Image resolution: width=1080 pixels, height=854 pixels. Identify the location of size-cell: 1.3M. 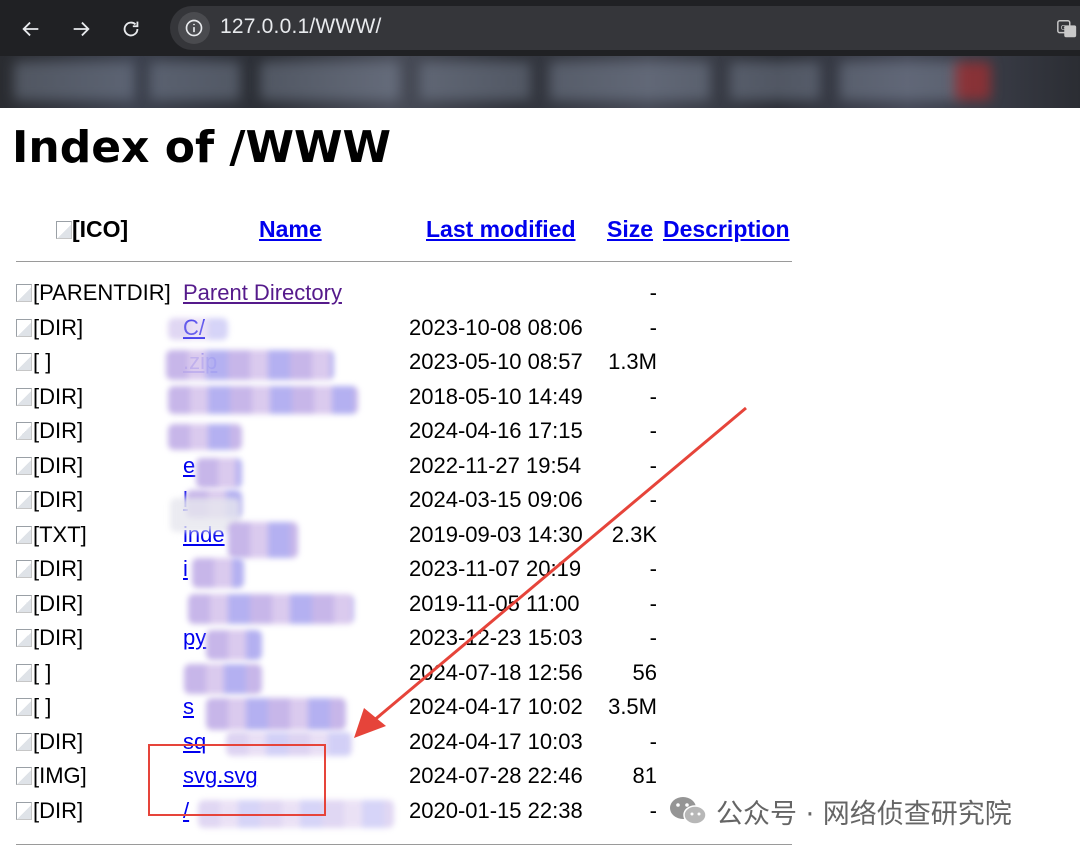
(632, 361).